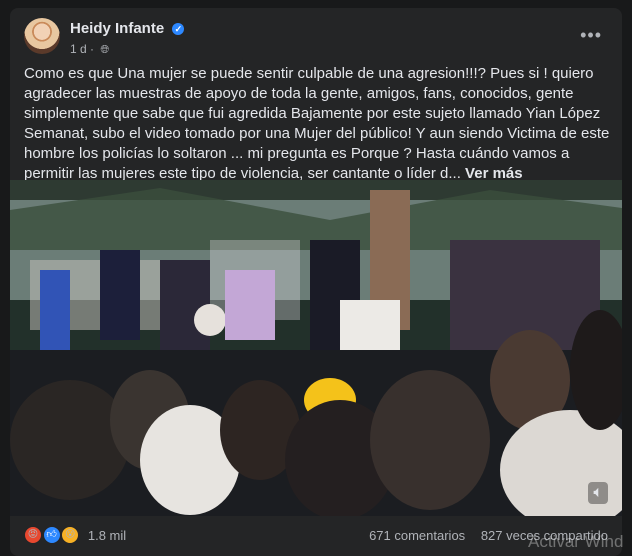  Describe the element at coordinates (42, 36) in the screenshot. I see `author-avatar` at that location.